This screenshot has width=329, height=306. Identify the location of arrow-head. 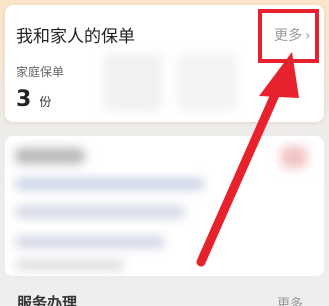
(279, 75).